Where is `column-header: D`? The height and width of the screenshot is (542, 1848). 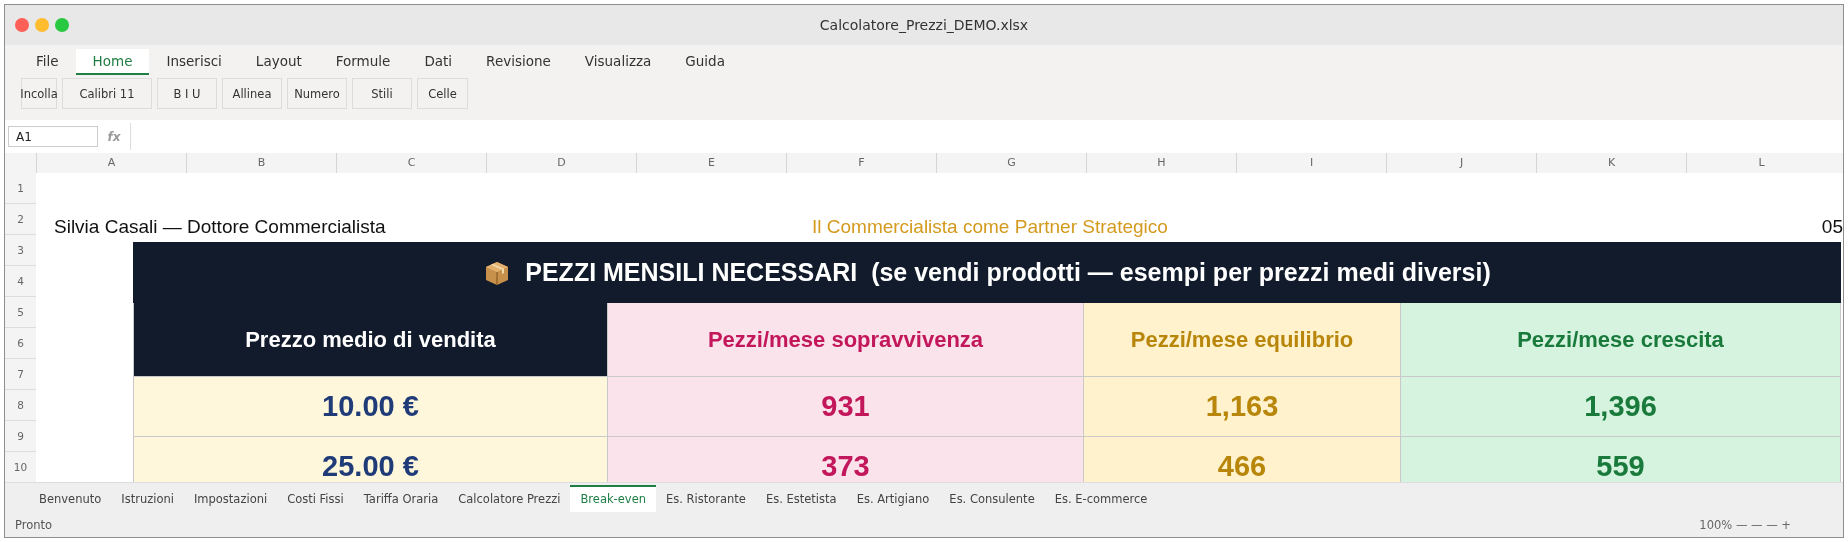 column-header: D is located at coordinates (561, 163).